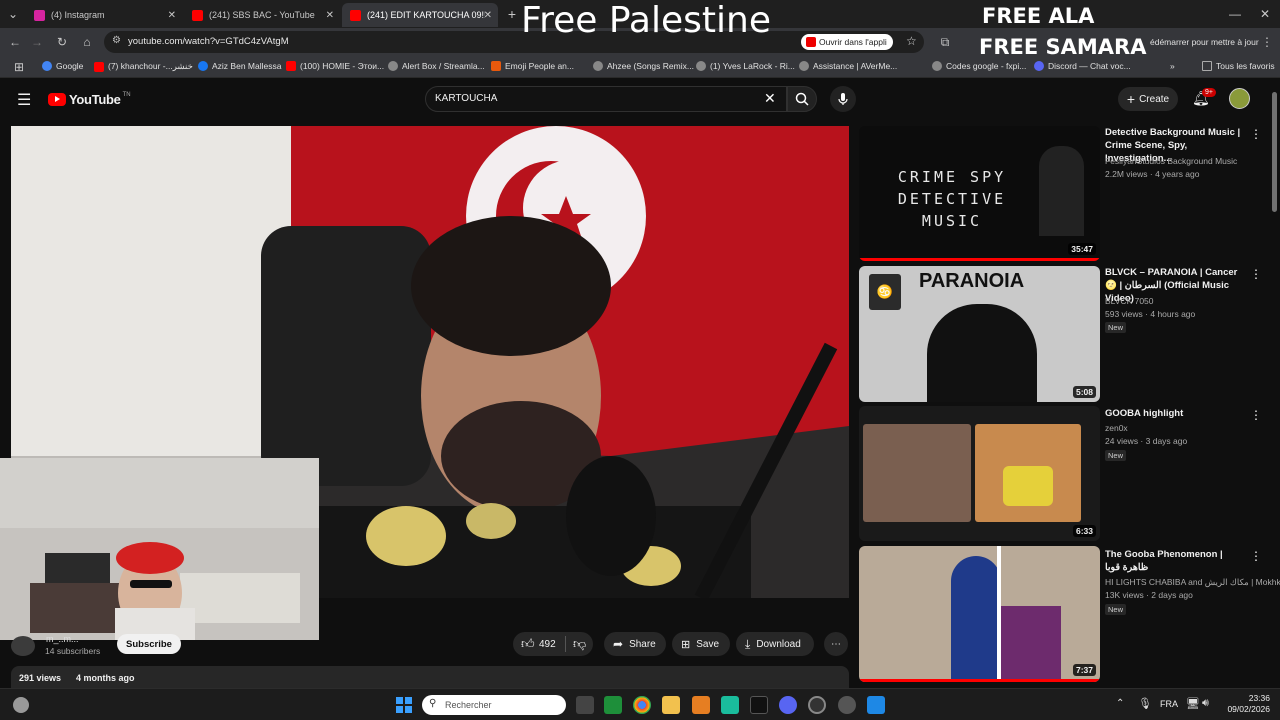 This screenshot has height=720, width=1280. I want to click on watch-progress, so click(979, 259).